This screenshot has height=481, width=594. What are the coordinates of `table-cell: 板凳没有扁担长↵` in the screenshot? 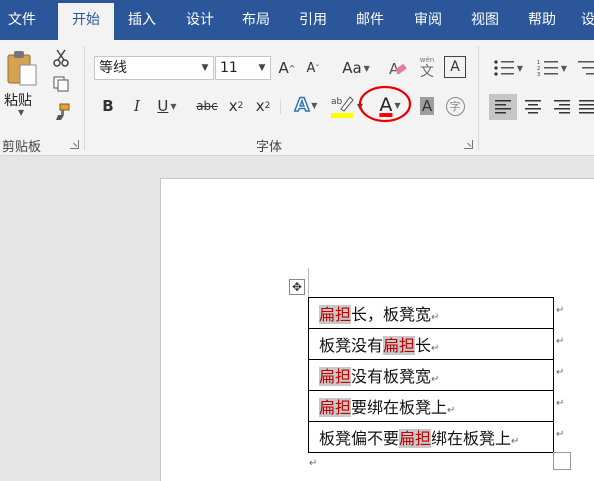 It's located at (431, 344).